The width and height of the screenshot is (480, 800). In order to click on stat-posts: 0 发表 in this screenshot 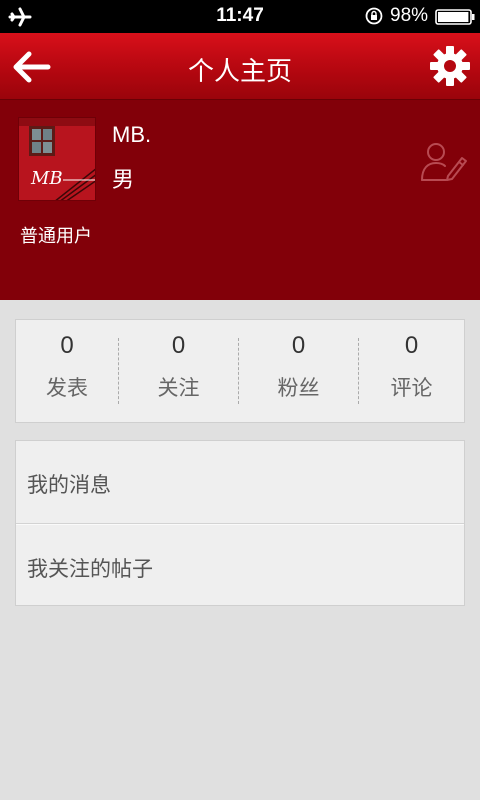, I will do `click(67, 371)`.